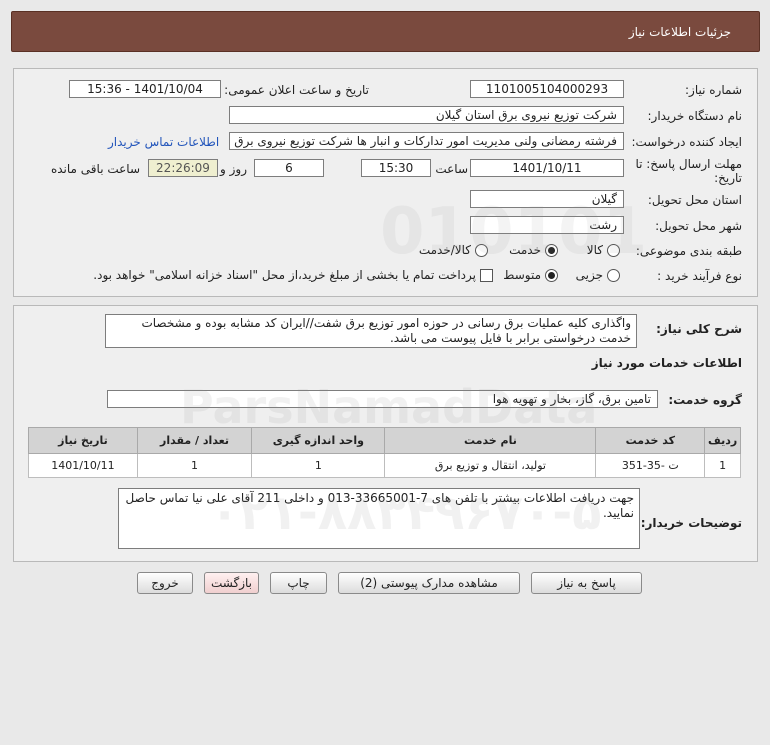  I want to click on days-label: روز و, so click(233, 169).